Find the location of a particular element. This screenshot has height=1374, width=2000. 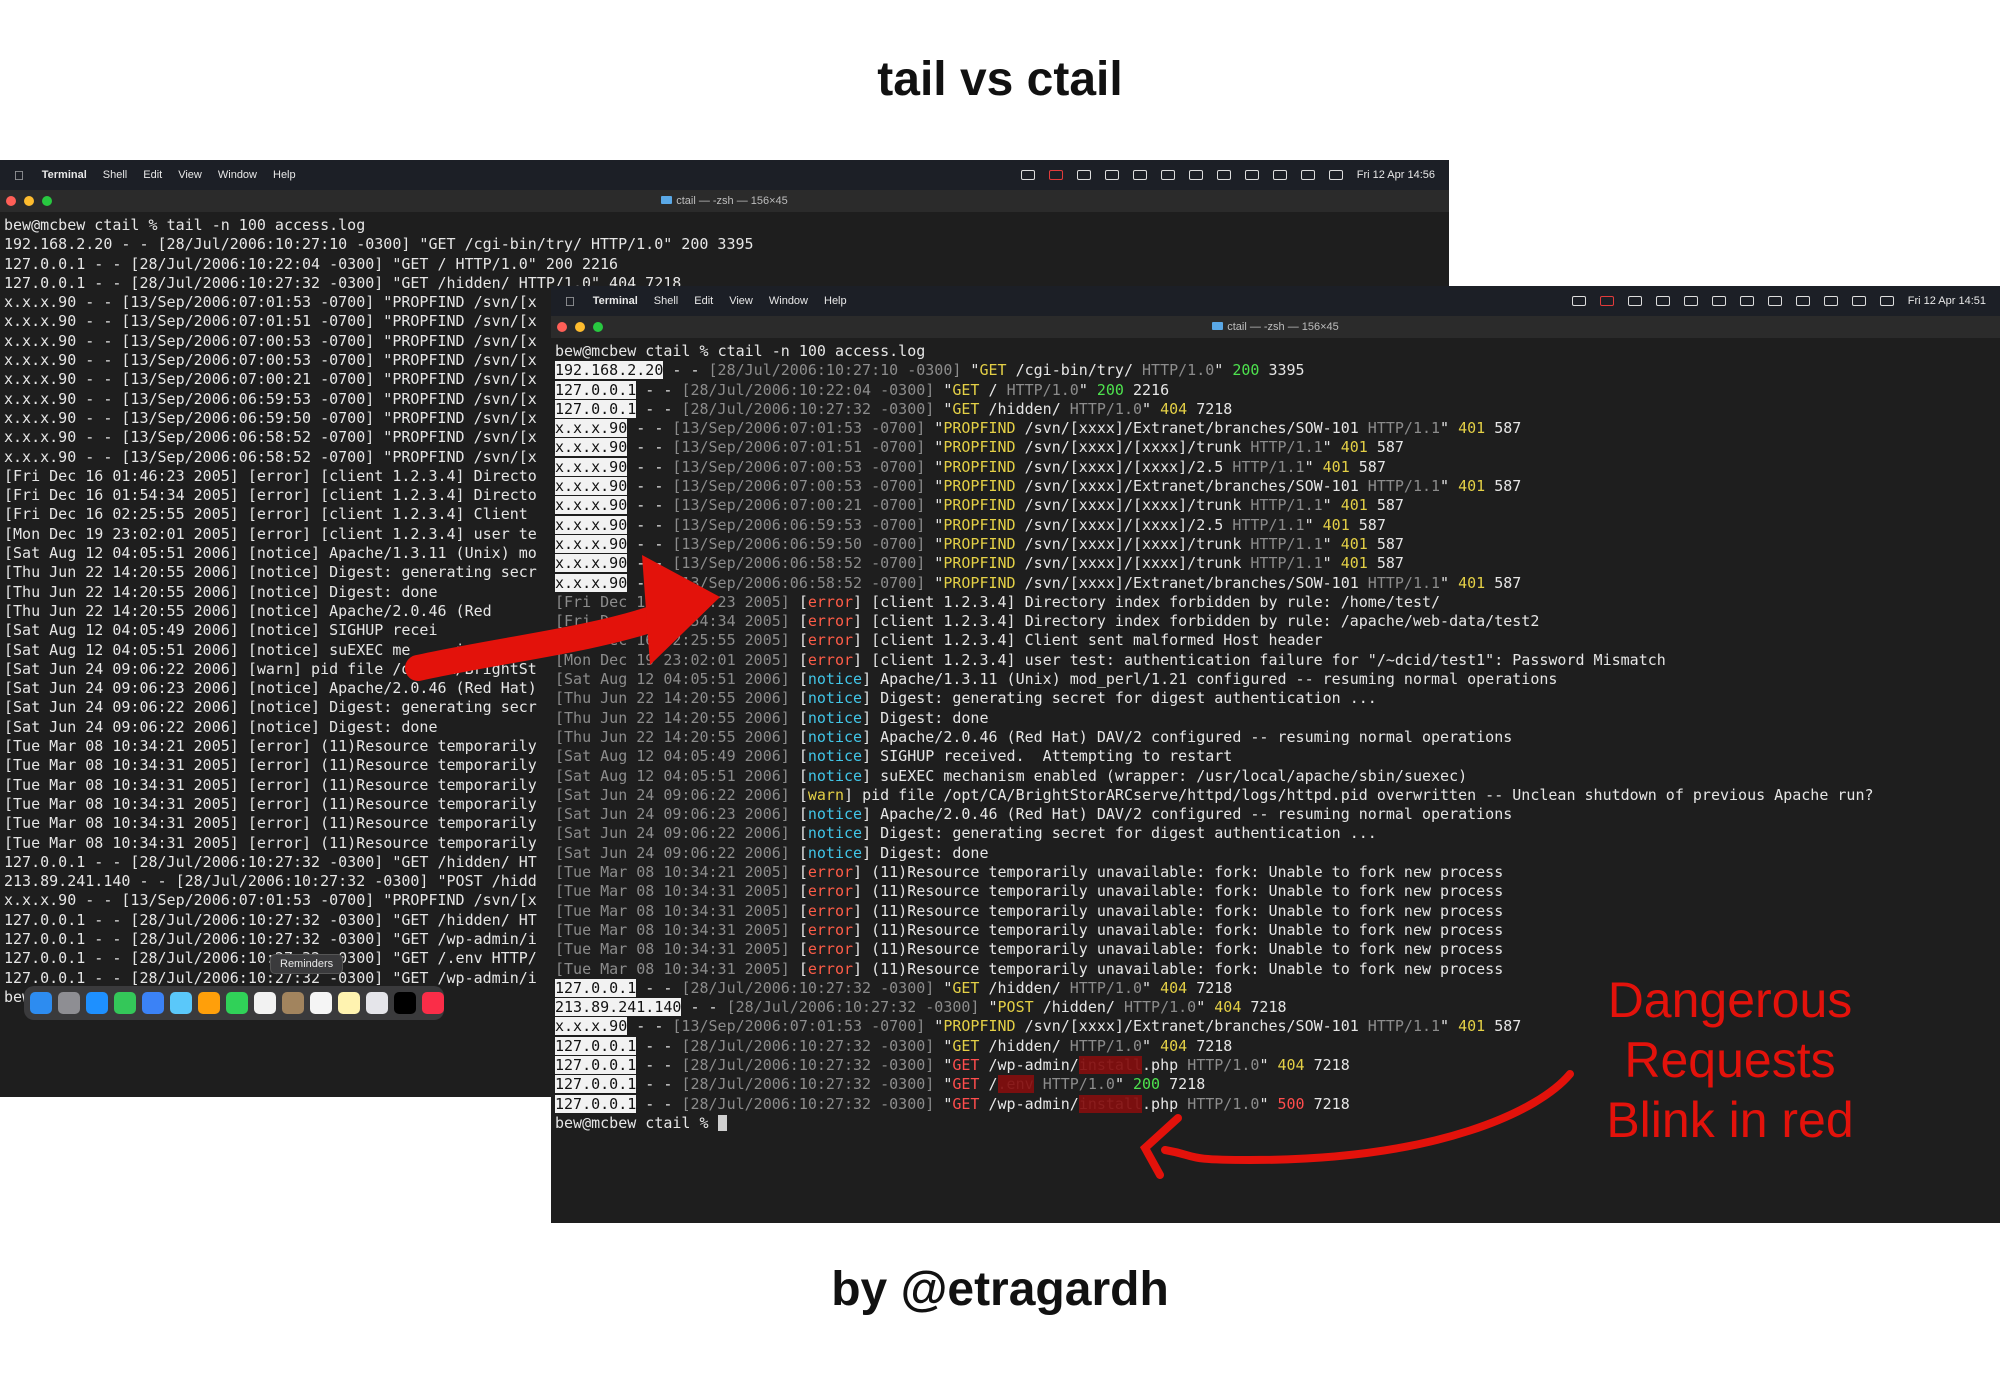

notes-icon is located at coordinates (349, 1003).